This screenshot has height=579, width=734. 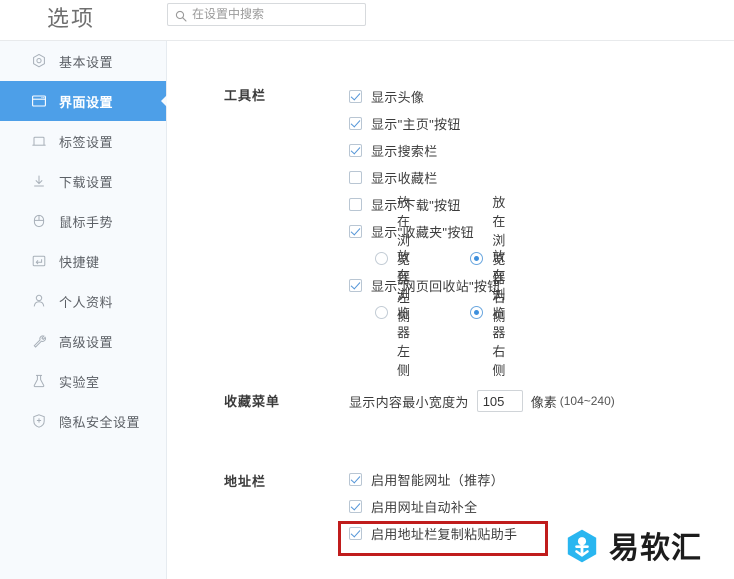 What do you see at coordinates (355, 479) in the screenshot?
I see `checkbox-smart-url` at bounding box center [355, 479].